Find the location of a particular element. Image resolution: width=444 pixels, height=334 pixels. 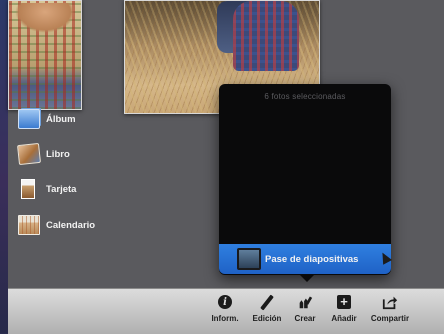

menu-item-label: Álbum is located at coordinates (61, 119).